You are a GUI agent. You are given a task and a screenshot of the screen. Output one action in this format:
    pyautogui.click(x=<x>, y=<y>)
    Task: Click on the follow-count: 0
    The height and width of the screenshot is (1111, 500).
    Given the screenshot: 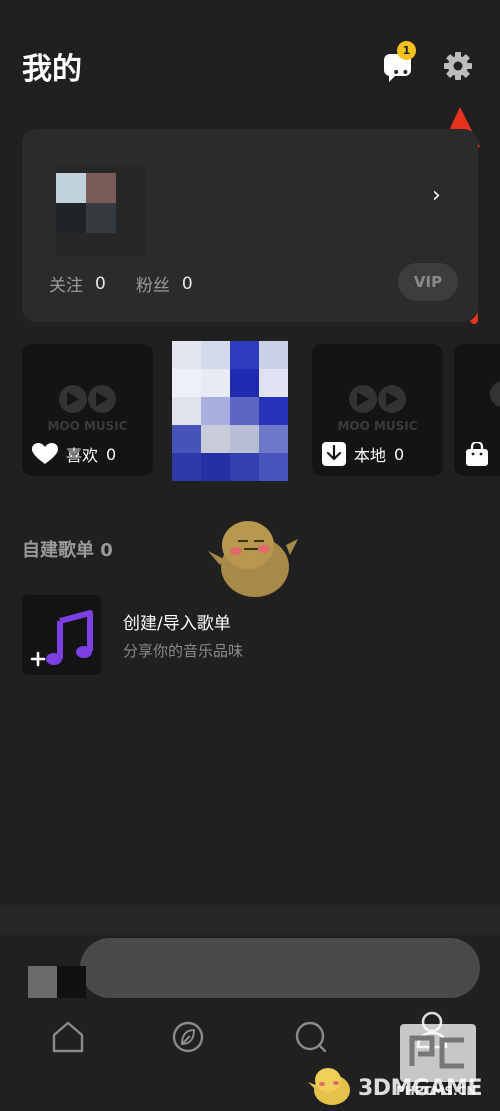 What is the action you would take?
    pyautogui.click(x=100, y=283)
    